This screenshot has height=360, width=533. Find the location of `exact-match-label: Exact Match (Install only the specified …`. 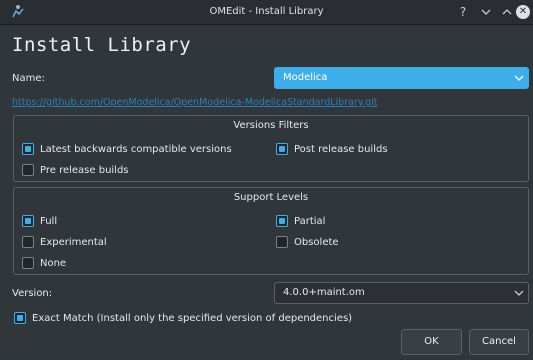

exact-match-label: Exact Match (Install only the specified … is located at coordinates (192, 318).